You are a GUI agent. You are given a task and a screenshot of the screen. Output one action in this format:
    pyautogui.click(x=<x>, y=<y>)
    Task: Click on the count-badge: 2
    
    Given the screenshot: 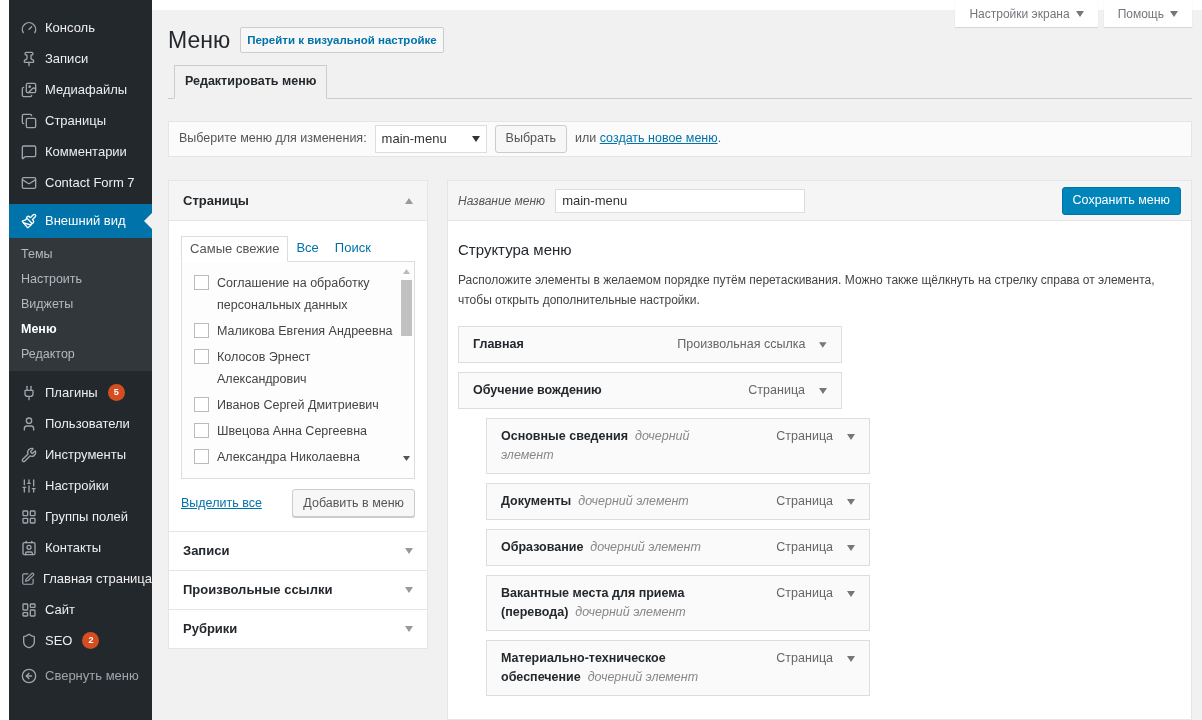 What is the action you would take?
    pyautogui.click(x=91, y=640)
    